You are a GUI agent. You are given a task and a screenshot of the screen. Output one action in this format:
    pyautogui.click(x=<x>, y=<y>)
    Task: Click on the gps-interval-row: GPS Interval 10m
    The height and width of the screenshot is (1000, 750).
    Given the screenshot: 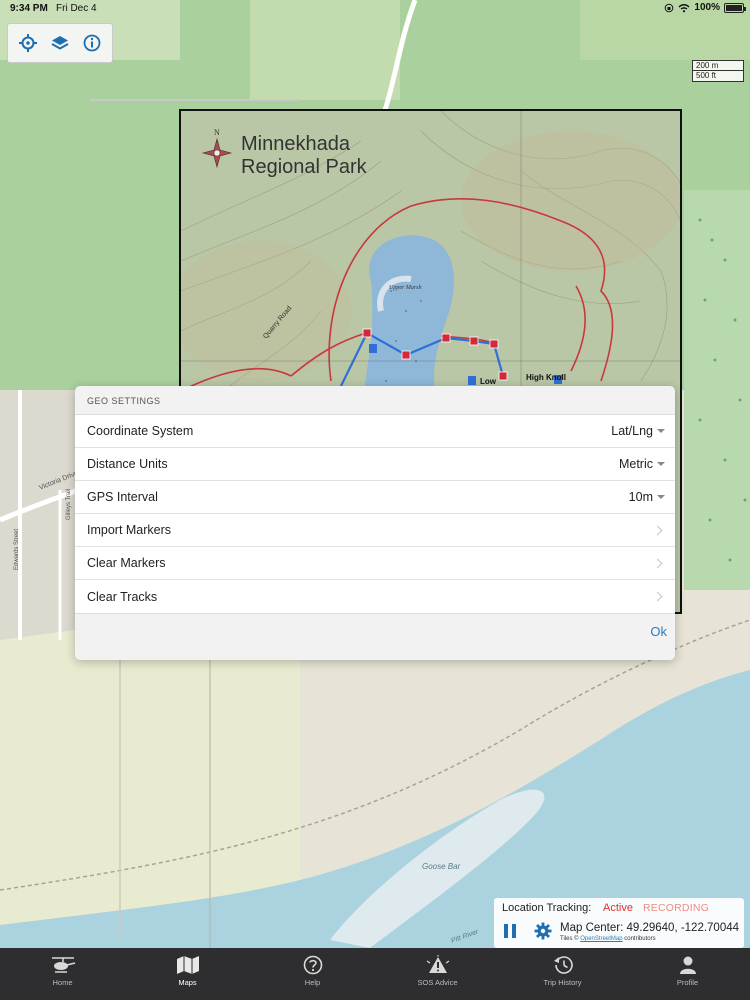 What is the action you would take?
    pyautogui.click(x=375, y=497)
    